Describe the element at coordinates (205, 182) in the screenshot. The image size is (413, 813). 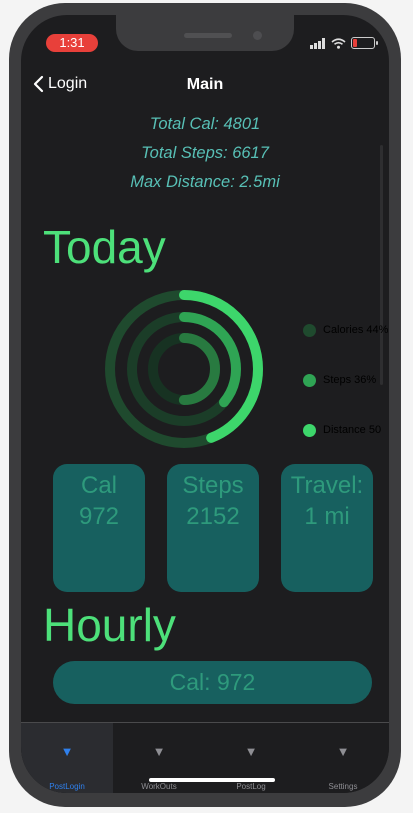
I see `max-distance: Max Distance: 2.5mi` at that location.